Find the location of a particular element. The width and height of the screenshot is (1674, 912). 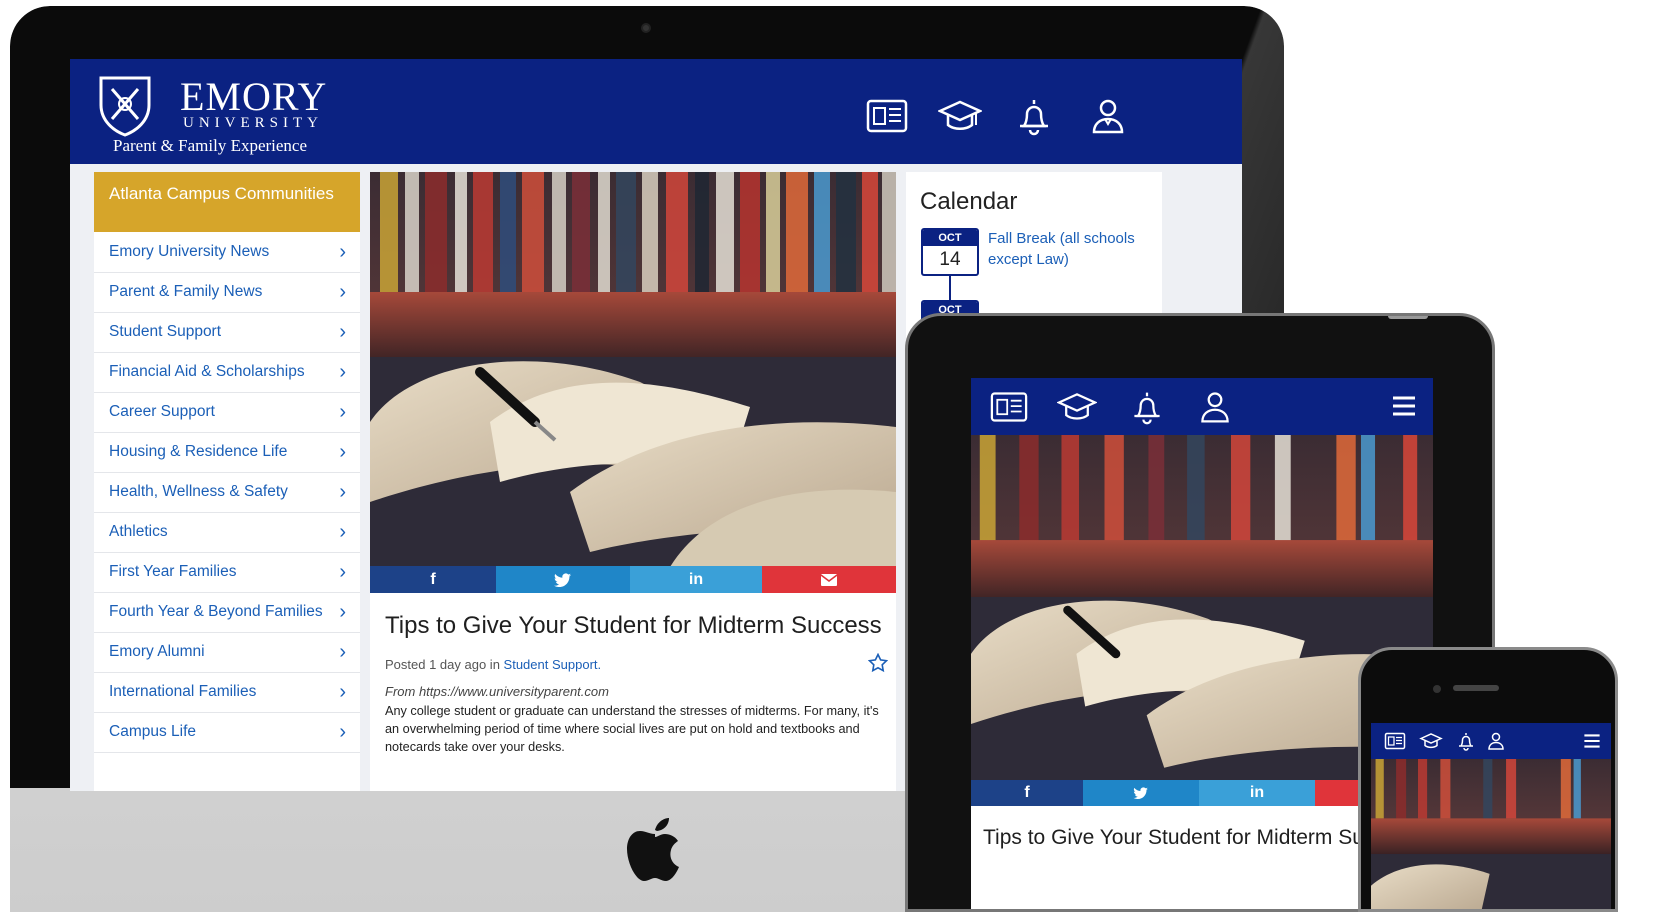

sidebar-item-label: Athletics is located at coordinates (138, 531).